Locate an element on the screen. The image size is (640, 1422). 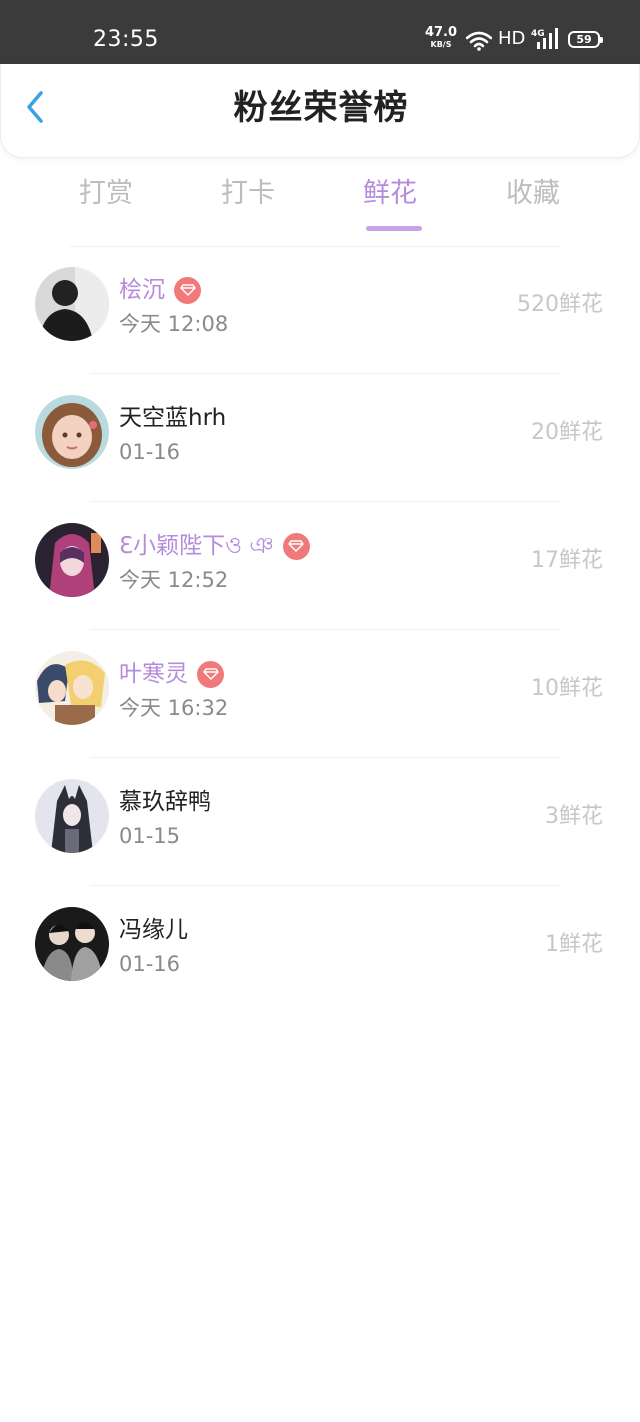
tab-bar: 打赏 打卡 鲜花 收藏 is located at coordinates (320, 199).